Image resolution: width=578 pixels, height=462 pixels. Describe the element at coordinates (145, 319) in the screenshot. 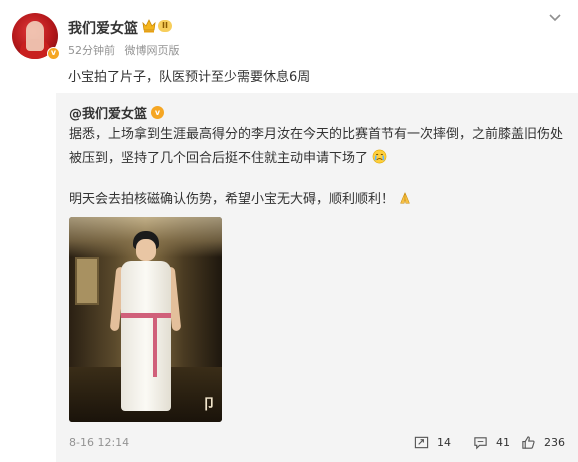

I see `post-photo: 卩` at that location.